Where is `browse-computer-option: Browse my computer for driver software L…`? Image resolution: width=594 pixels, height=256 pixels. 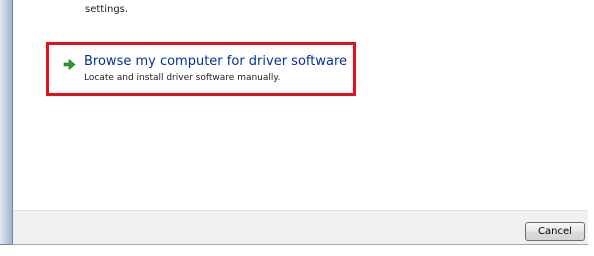
browse-computer-option: Browse my computer for driver software L… is located at coordinates (201, 69).